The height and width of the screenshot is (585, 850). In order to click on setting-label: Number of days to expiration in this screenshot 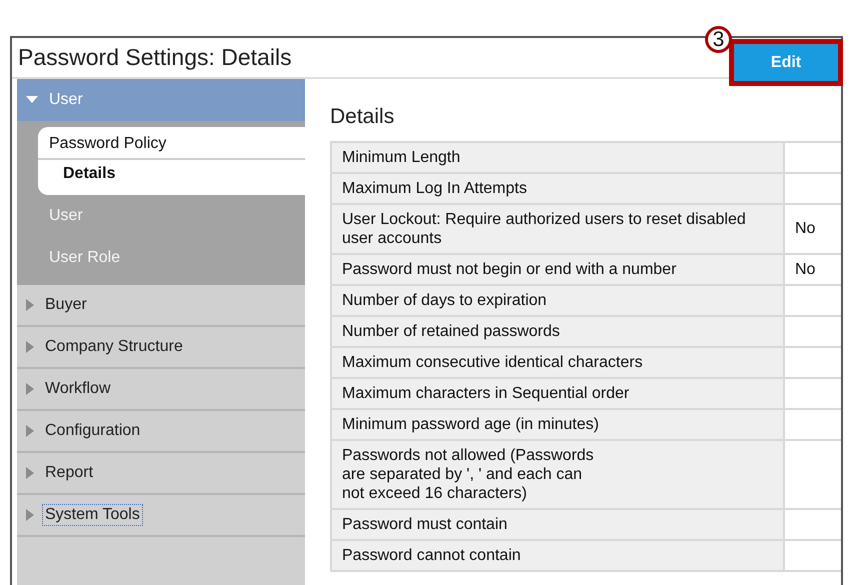, I will do `click(558, 300)`.